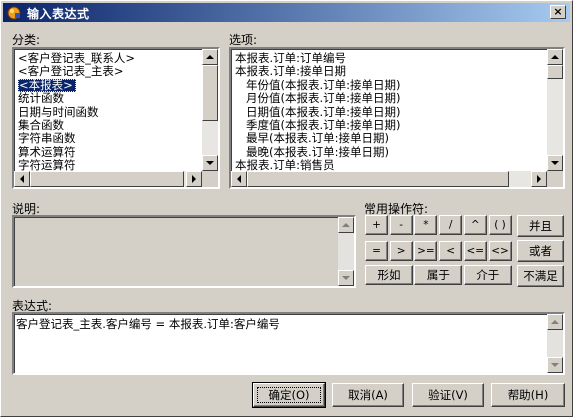 This screenshot has height=417, width=573. I want to click on help-button-label: 帮助(H), so click(528, 395).